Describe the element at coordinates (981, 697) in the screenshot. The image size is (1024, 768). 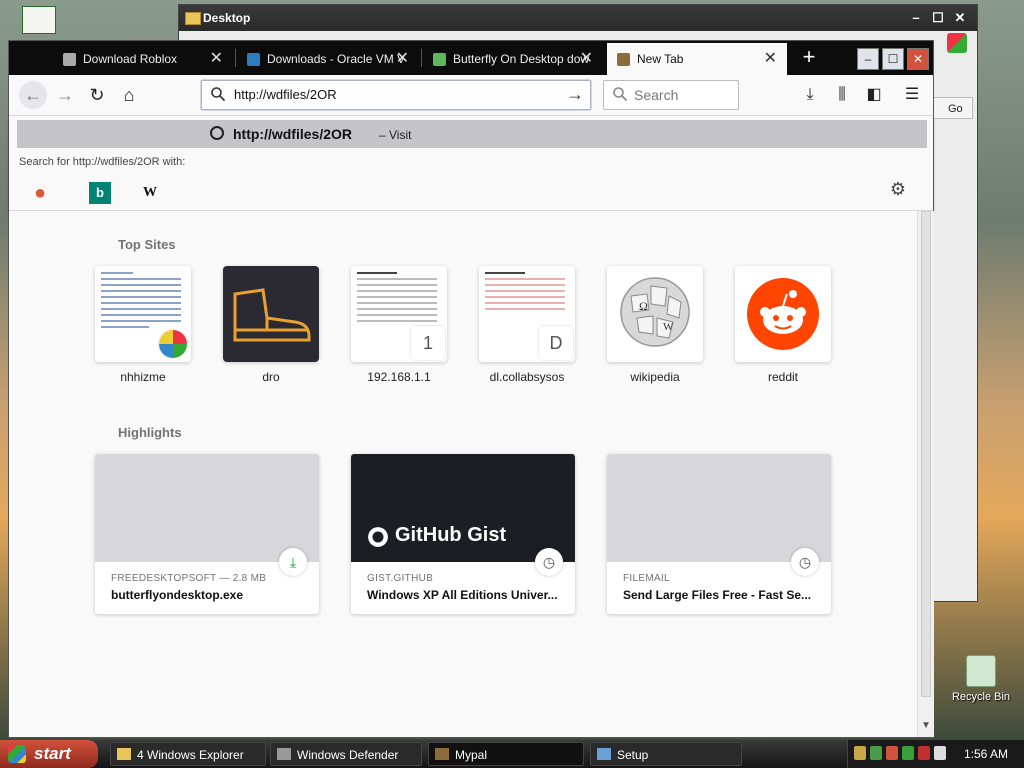
I see `recycle-bin-label: Recycle Bin` at that location.